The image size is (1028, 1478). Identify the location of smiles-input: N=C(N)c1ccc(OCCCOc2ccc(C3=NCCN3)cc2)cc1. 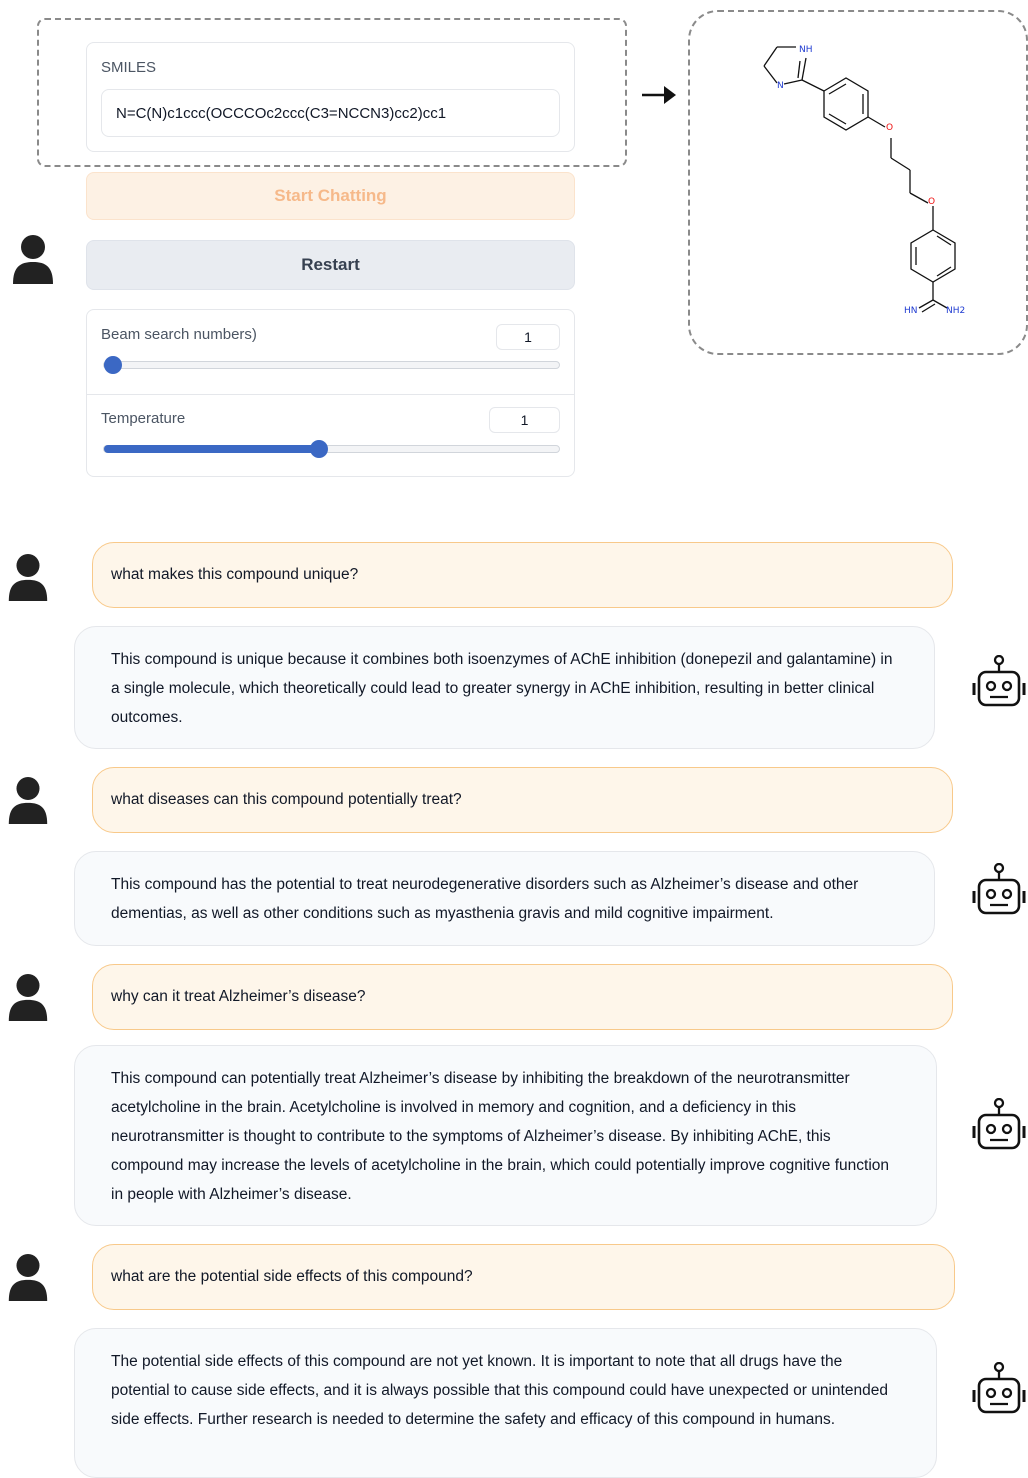
(330, 113).